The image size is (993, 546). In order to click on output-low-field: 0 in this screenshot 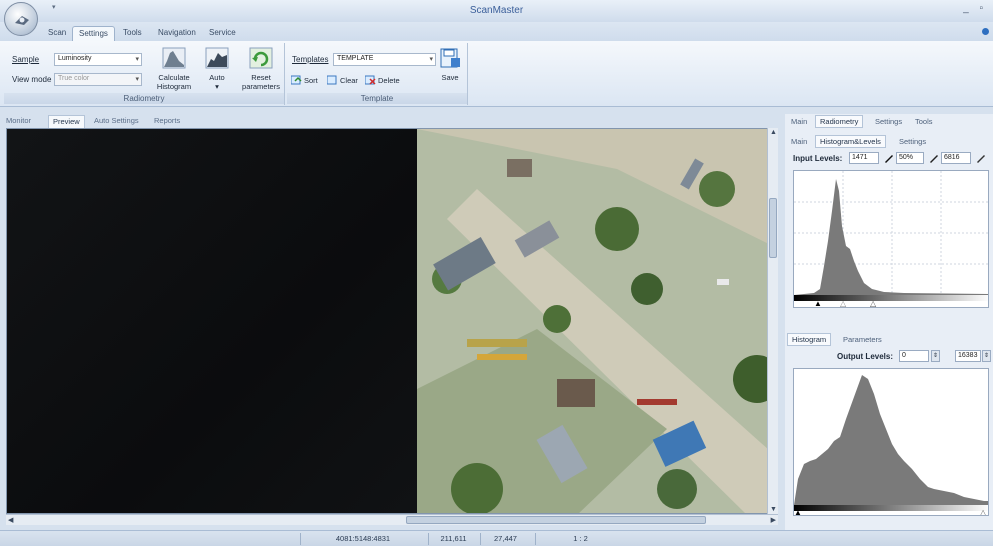, I will do `click(914, 356)`.